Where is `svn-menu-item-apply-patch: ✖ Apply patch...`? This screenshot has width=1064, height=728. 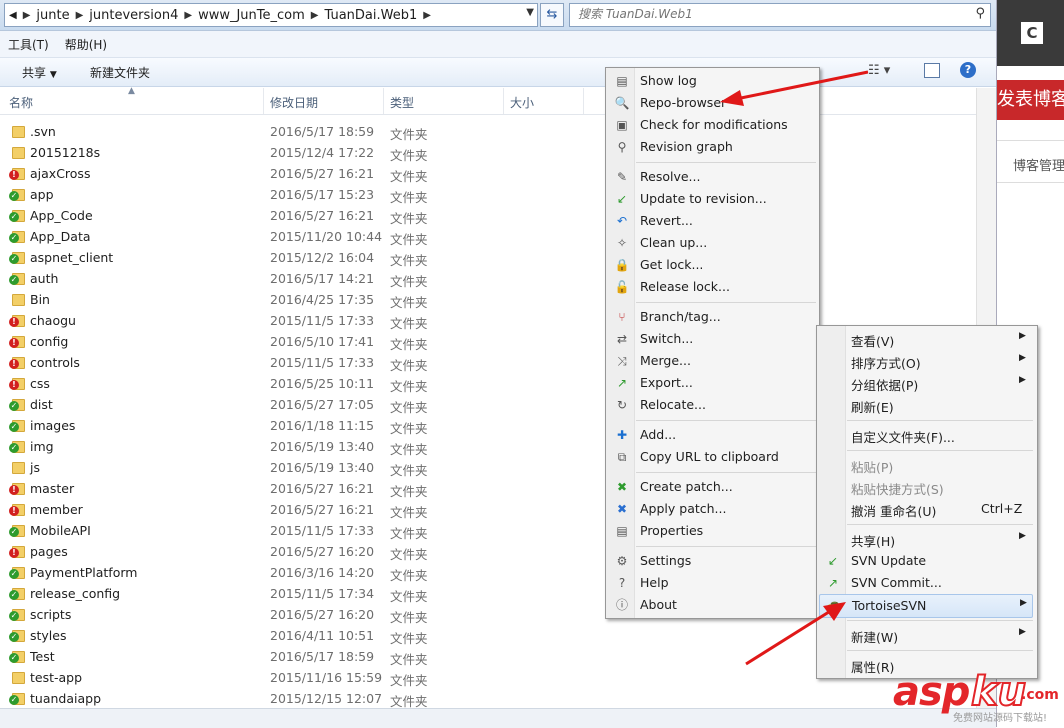
svn-menu-item-apply-patch: ✖ Apply patch... is located at coordinates (711, 509).